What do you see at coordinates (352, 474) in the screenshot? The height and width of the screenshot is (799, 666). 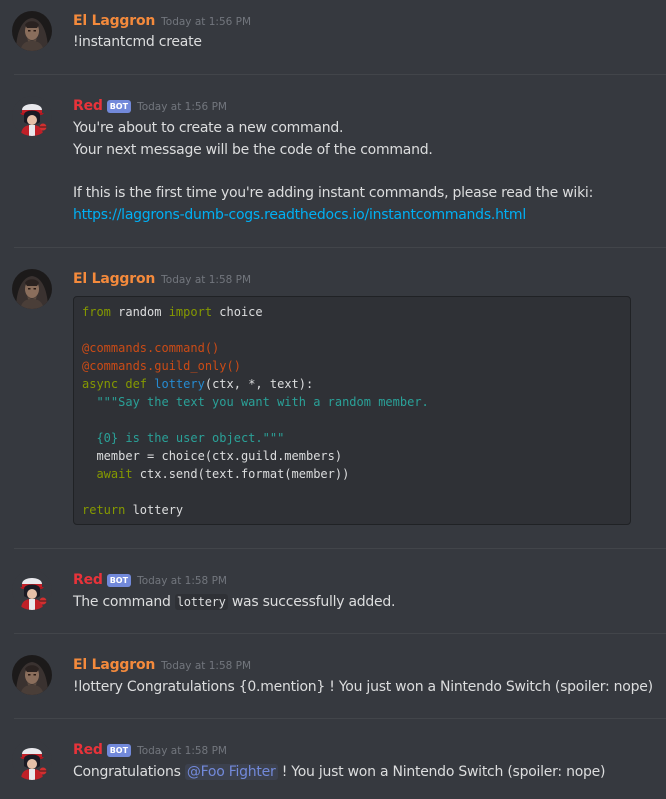 I see `code-line: await ctx.send(text.format(member))` at bounding box center [352, 474].